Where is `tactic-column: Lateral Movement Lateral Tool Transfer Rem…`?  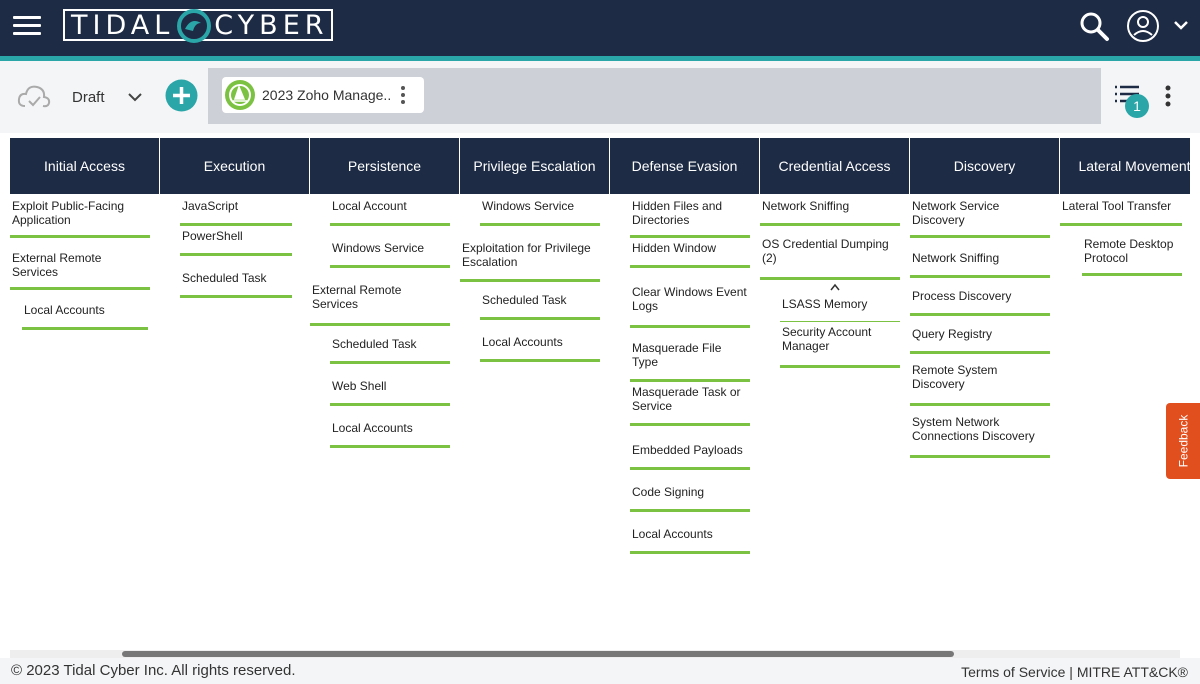
tactic-column: Lateral Movement Lateral Tool Transfer Rem… is located at coordinates (1125, 207).